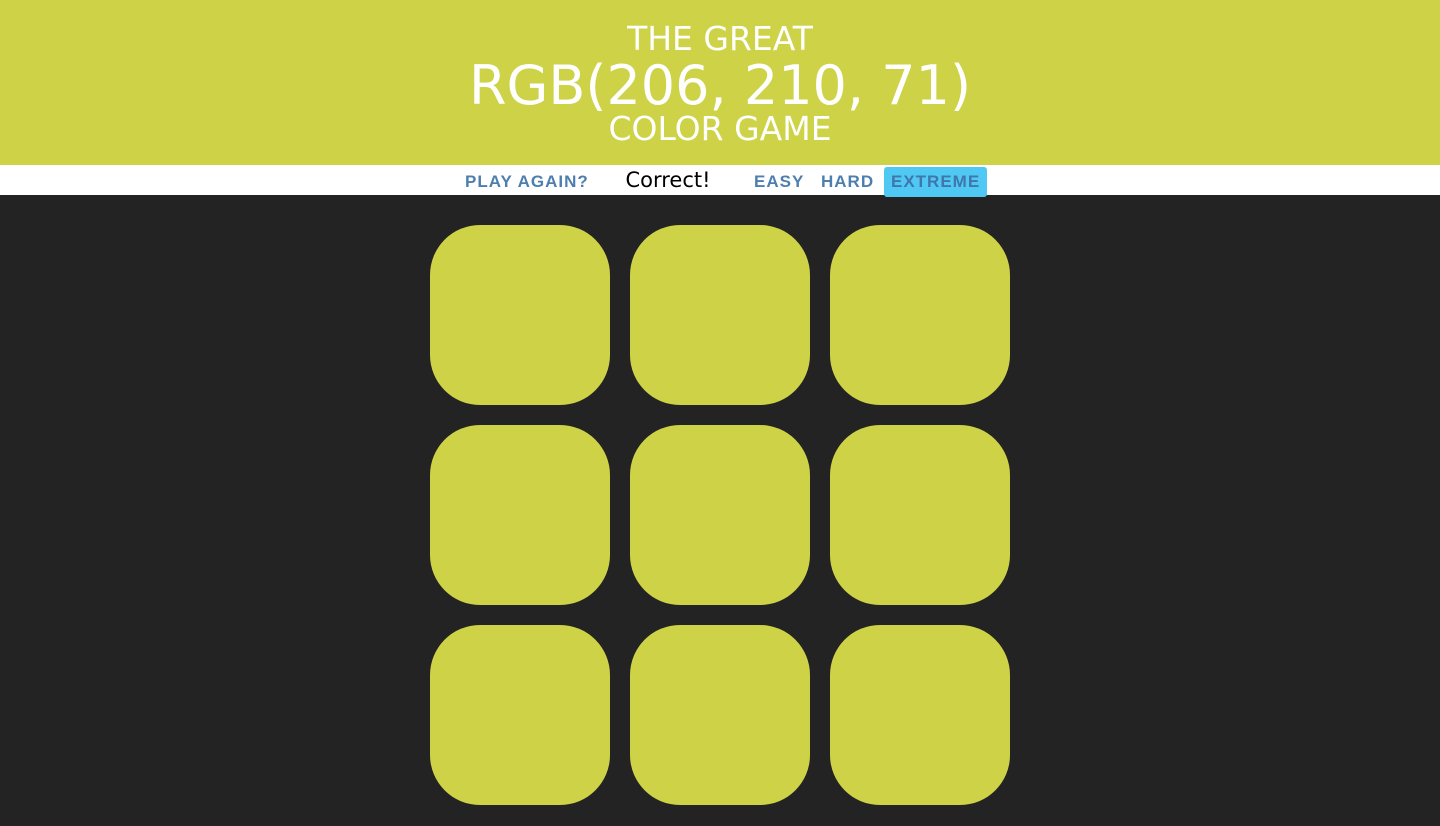 This screenshot has height=826, width=1440. I want to click on title-top-line: THE GREAT, so click(720, 38).